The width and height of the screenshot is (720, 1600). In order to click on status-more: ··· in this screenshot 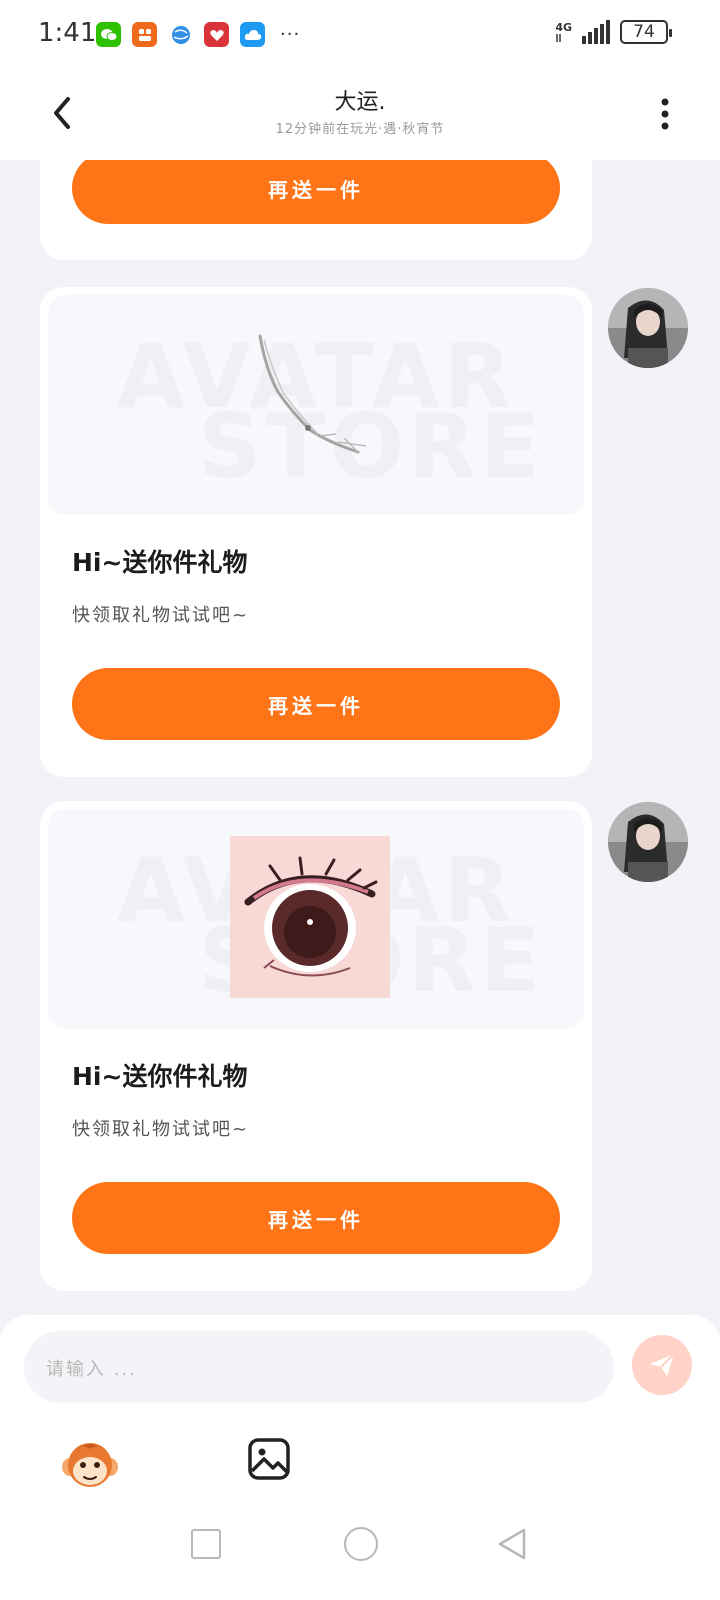, I will do `click(290, 34)`.